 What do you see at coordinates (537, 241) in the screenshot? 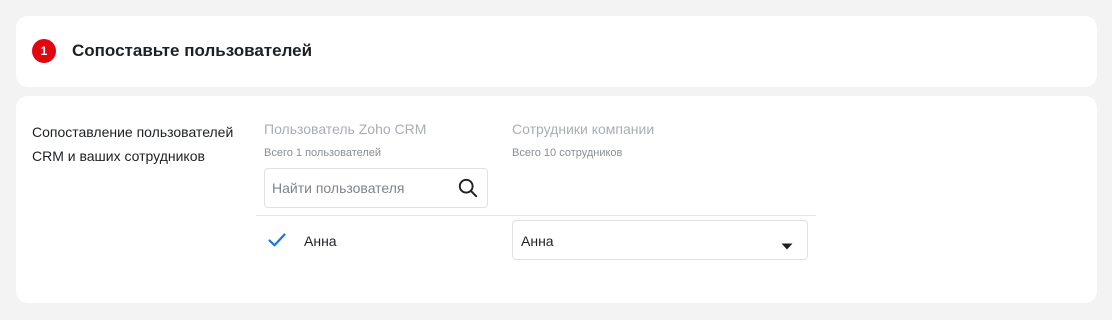
I see `employee-select-value: Анна` at bounding box center [537, 241].